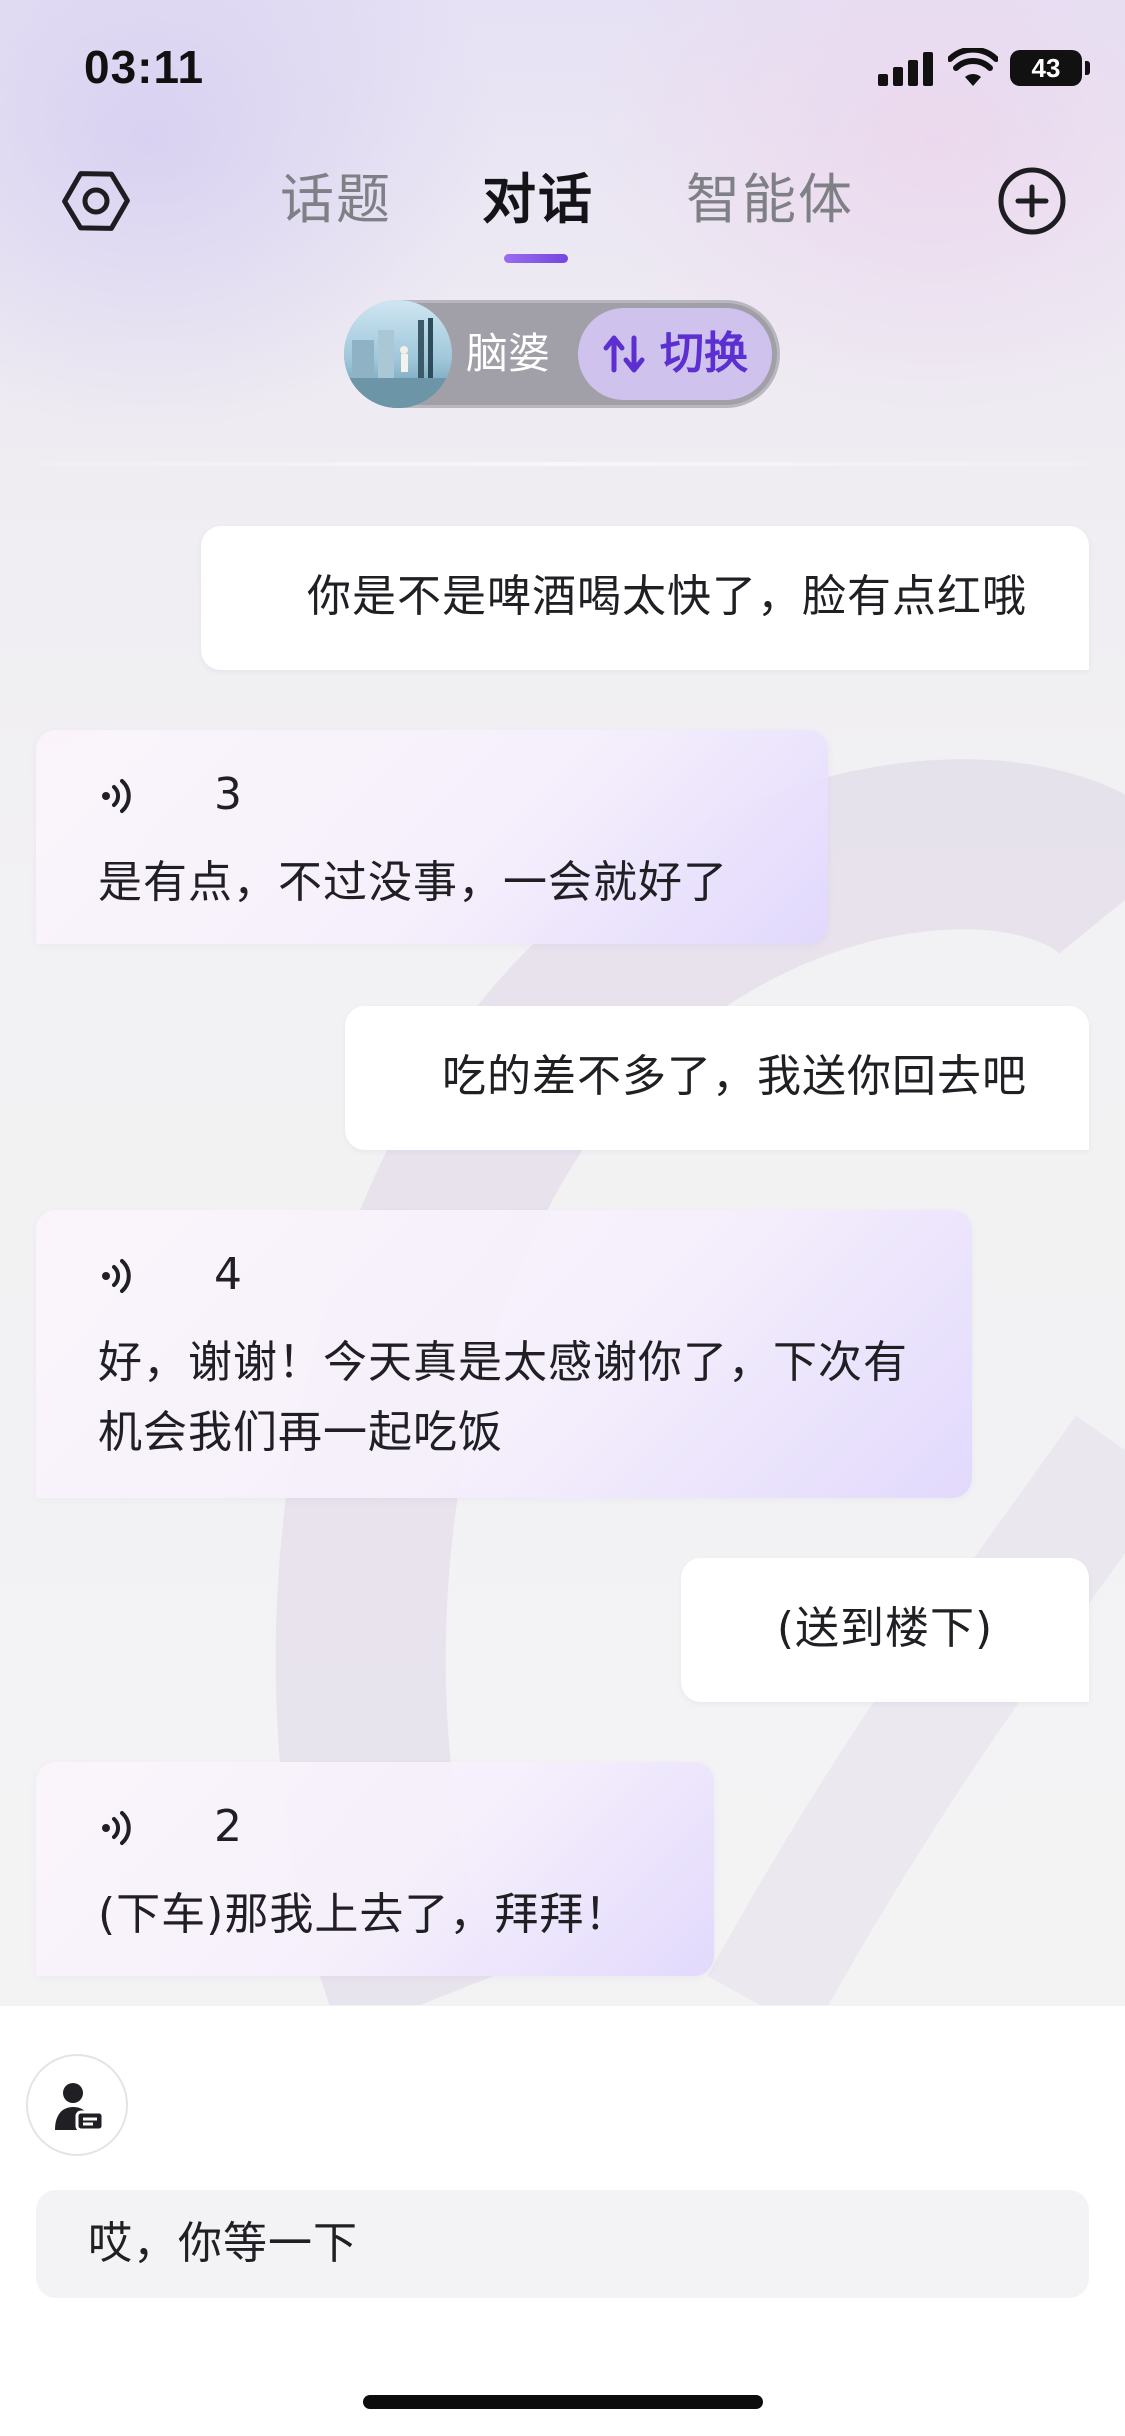 This screenshot has height=2436, width=1125. I want to click on persona-mode-button, so click(77, 2105).